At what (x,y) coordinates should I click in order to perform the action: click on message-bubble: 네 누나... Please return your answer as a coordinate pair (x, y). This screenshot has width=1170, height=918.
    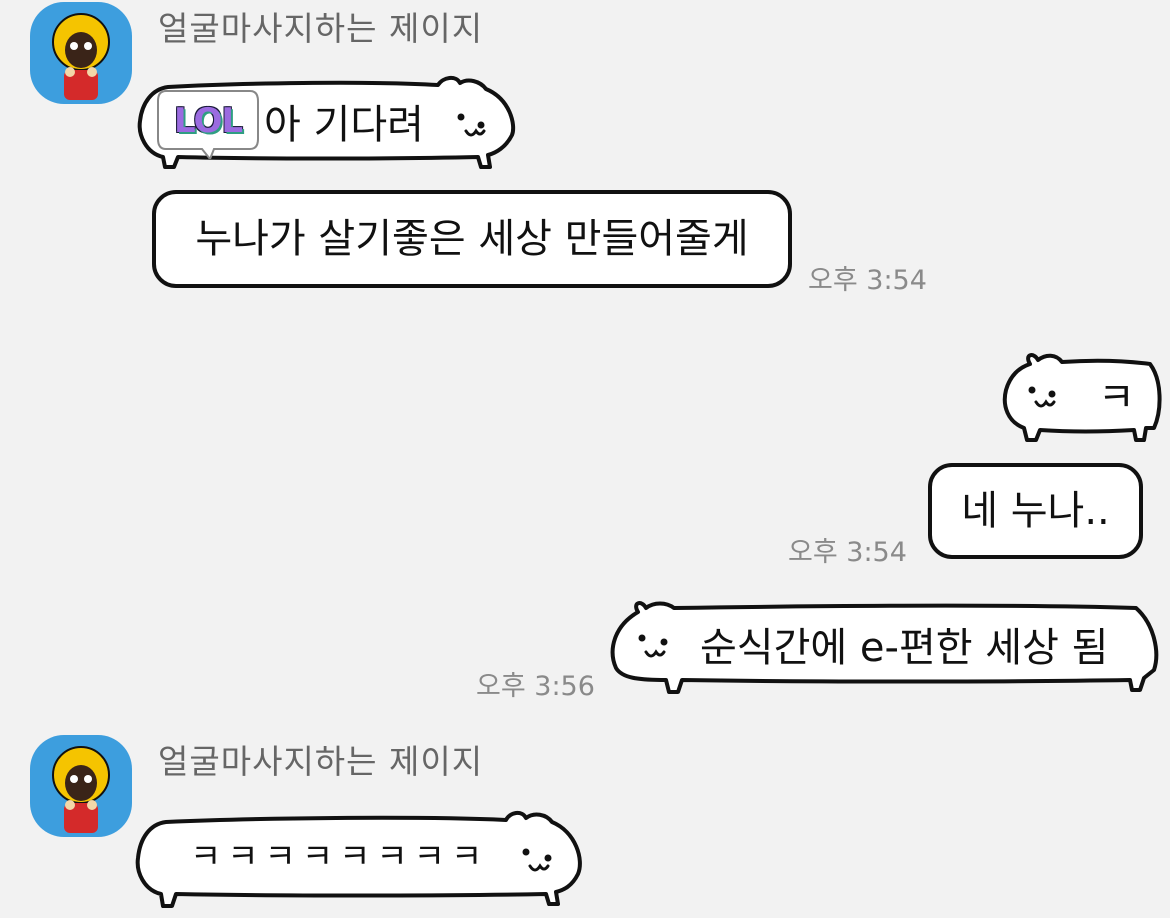
    Looking at the image, I should click on (1035, 511).